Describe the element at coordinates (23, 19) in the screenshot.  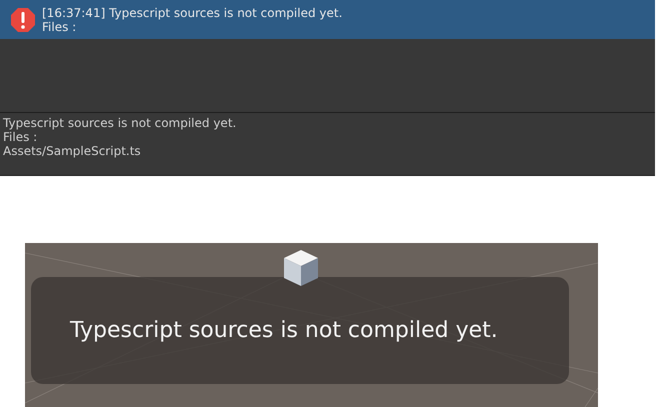
I see `error-icon` at that location.